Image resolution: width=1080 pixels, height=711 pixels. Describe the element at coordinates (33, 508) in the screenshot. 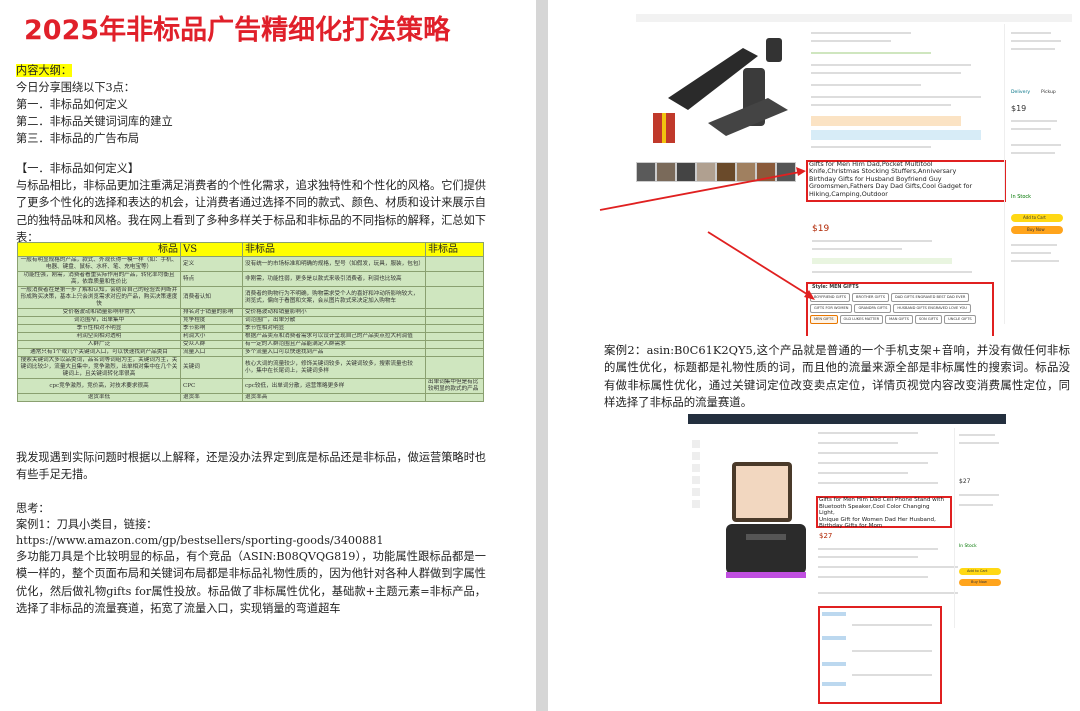

I see `thinking-label: 思考：` at that location.